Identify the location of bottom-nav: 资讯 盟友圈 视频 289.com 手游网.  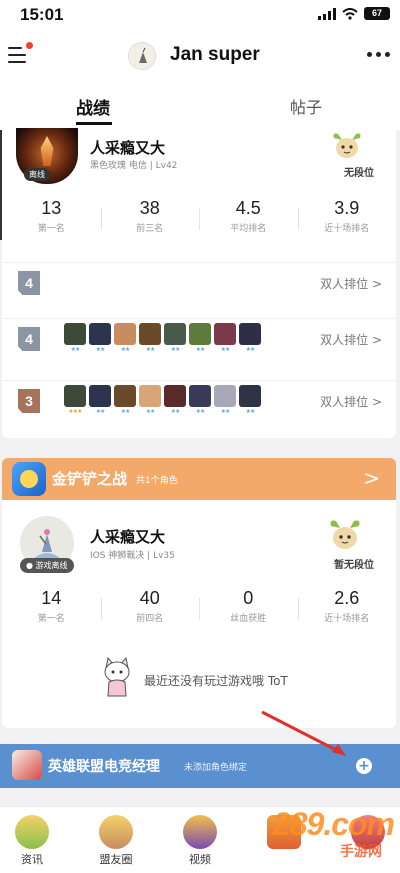
(200, 839).